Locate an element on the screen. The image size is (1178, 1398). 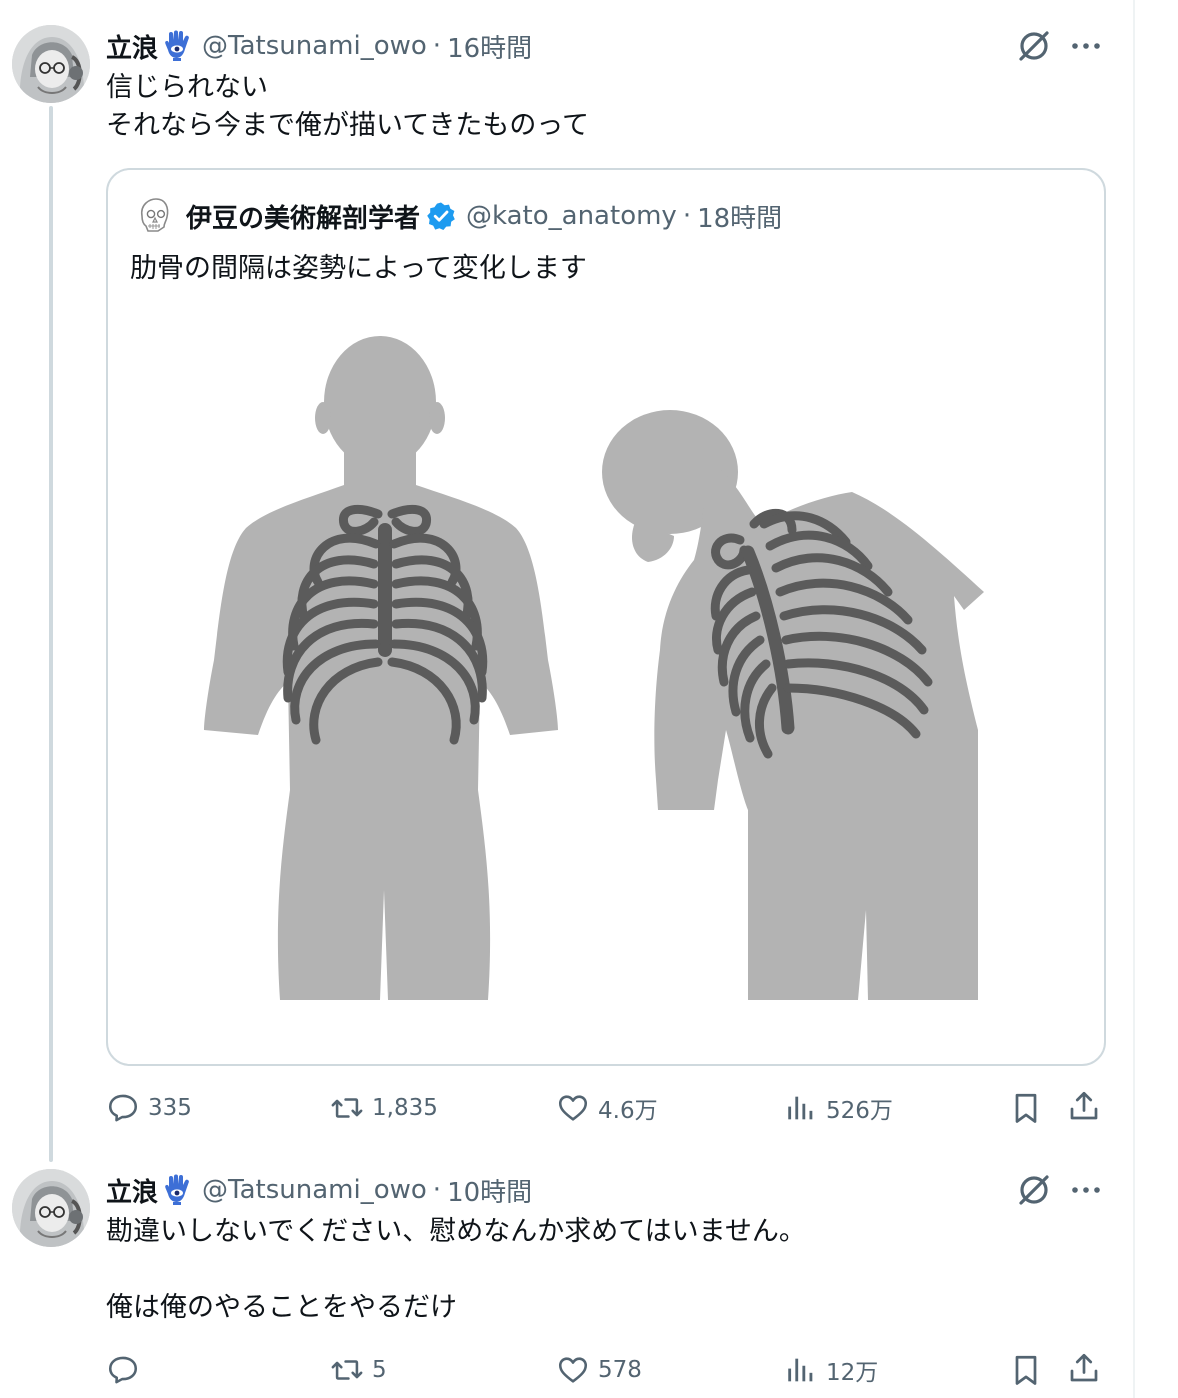
thread-connector-line is located at coordinates (51, 634).